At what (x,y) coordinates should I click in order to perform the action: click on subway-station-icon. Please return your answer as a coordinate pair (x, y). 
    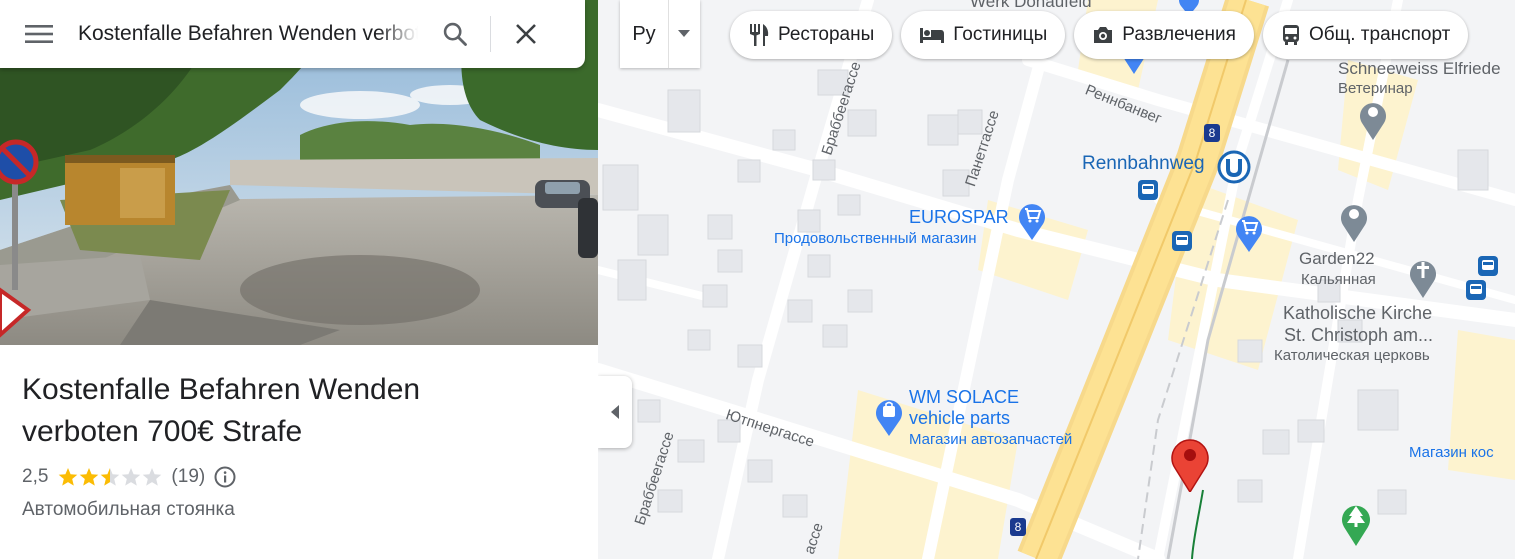
    Looking at the image, I should click on (1234, 167).